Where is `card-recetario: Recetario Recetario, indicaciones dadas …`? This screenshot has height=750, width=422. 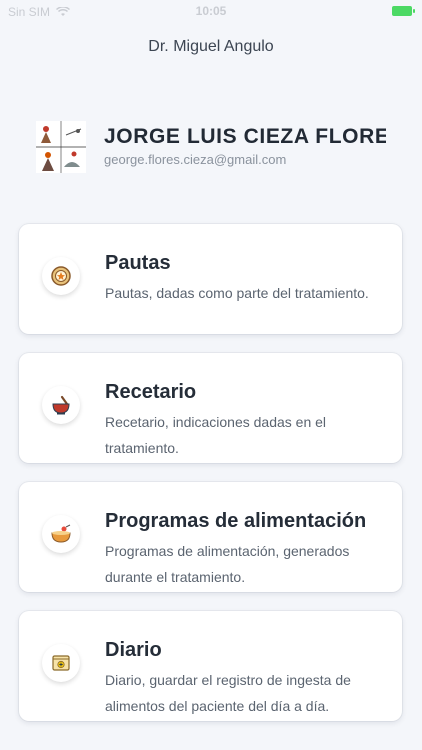
card-recetario: Recetario Recetario, indicaciones dadas … is located at coordinates (210, 408).